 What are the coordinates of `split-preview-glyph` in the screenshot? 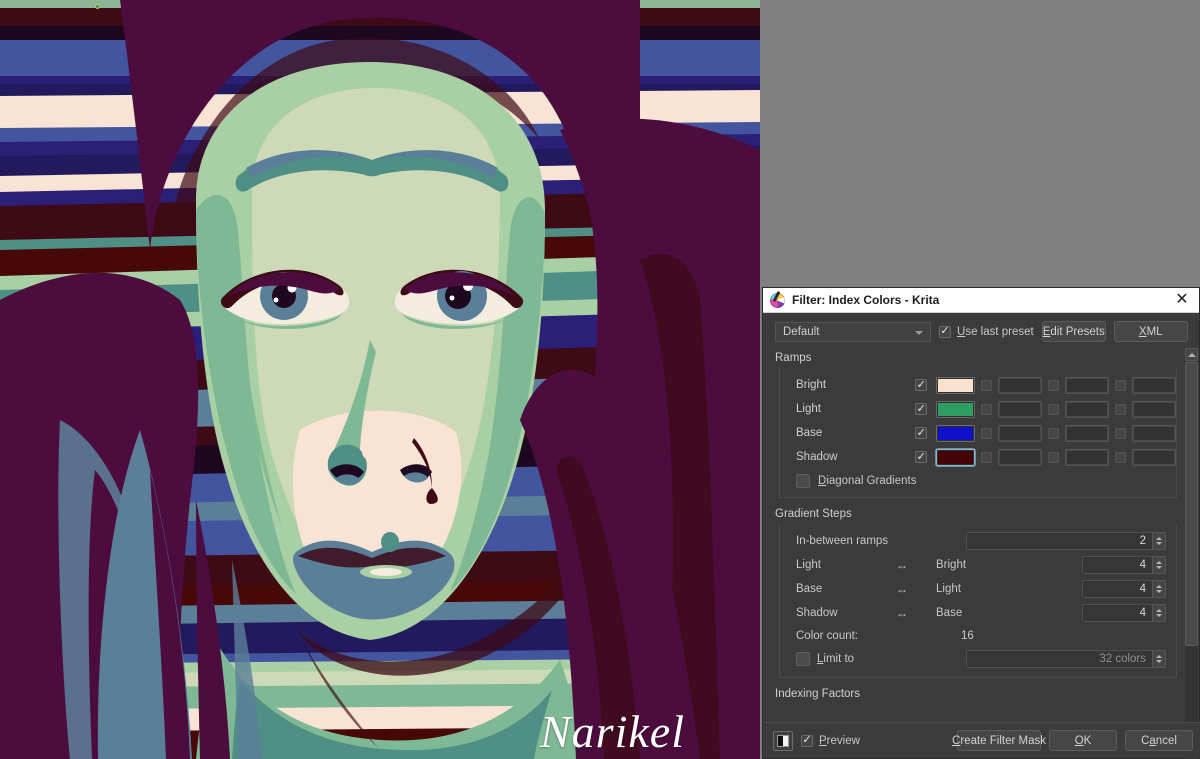 It's located at (783, 740).